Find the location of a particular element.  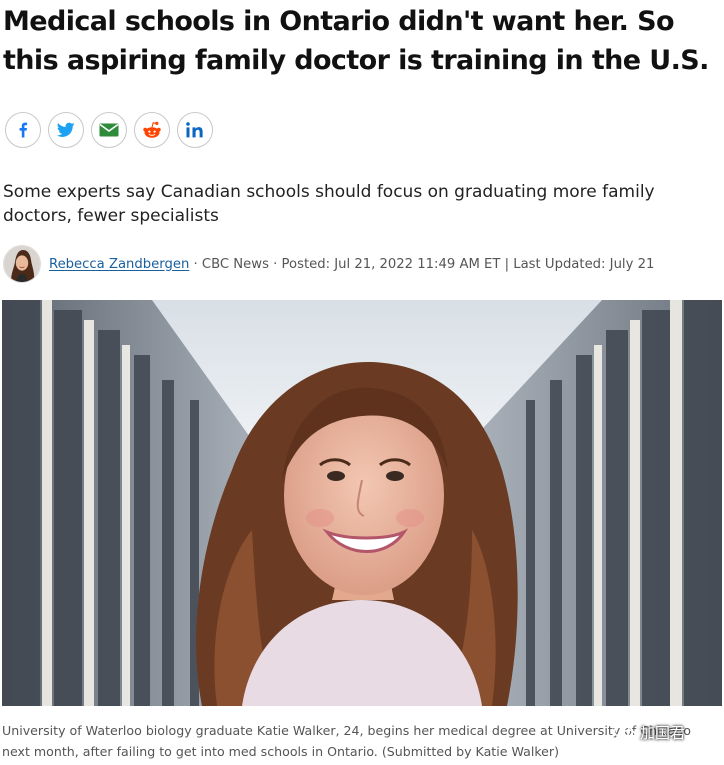

share-facebook-button is located at coordinates (23, 130).